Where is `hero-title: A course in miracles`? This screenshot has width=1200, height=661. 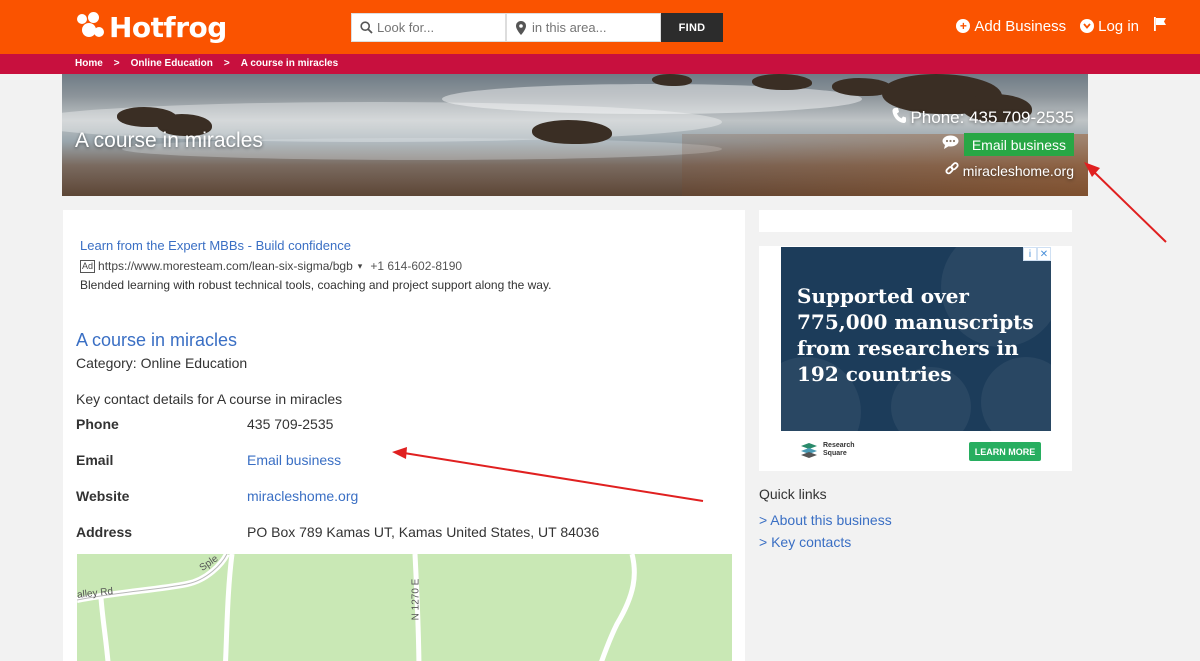 hero-title: A course in miracles is located at coordinates (169, 140).